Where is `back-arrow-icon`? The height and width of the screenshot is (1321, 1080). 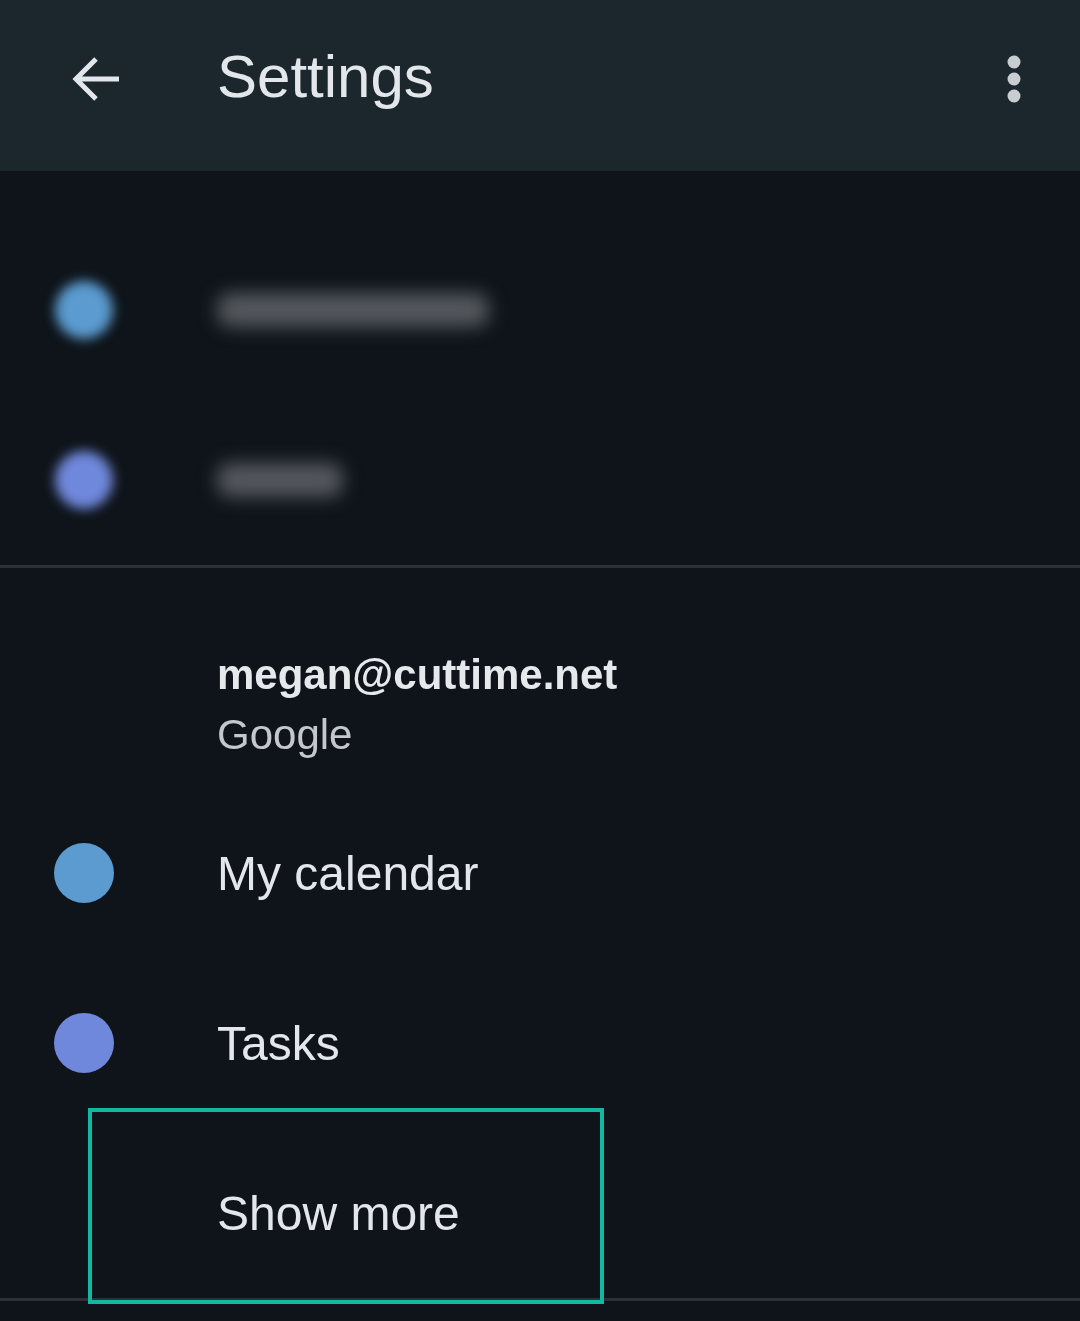
back-arrow-icon is located at coordinates (96, 78).